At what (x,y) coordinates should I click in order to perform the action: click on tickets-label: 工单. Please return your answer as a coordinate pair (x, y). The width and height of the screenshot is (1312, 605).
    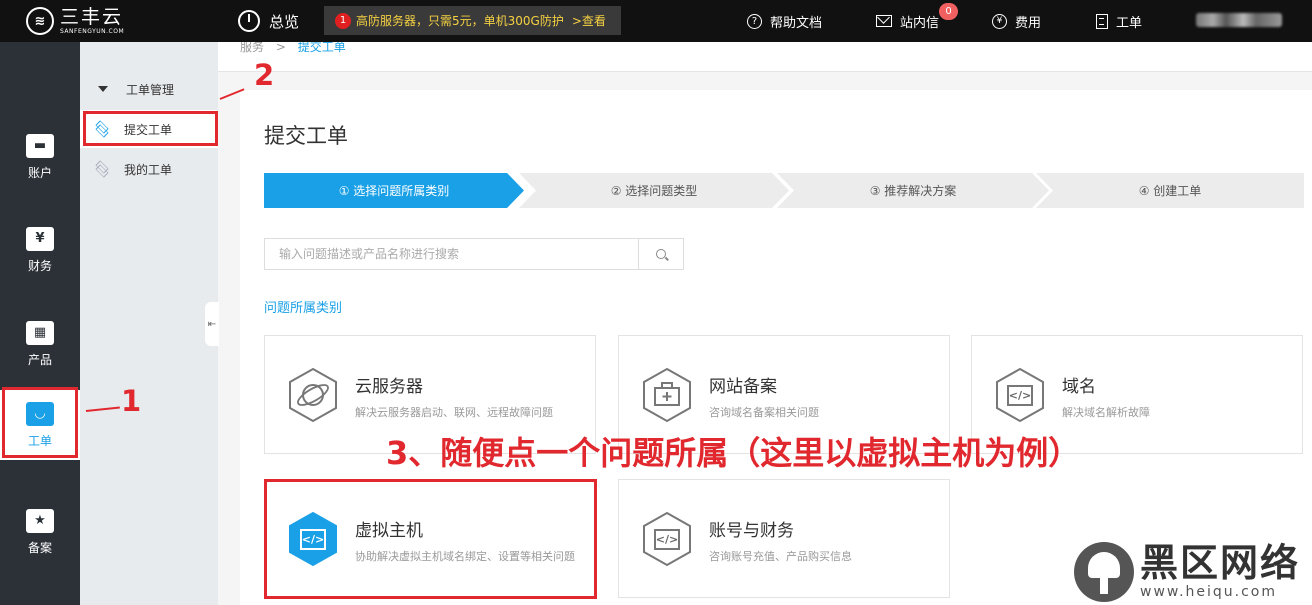
    Looking at the image, I should click on (1129, 23).